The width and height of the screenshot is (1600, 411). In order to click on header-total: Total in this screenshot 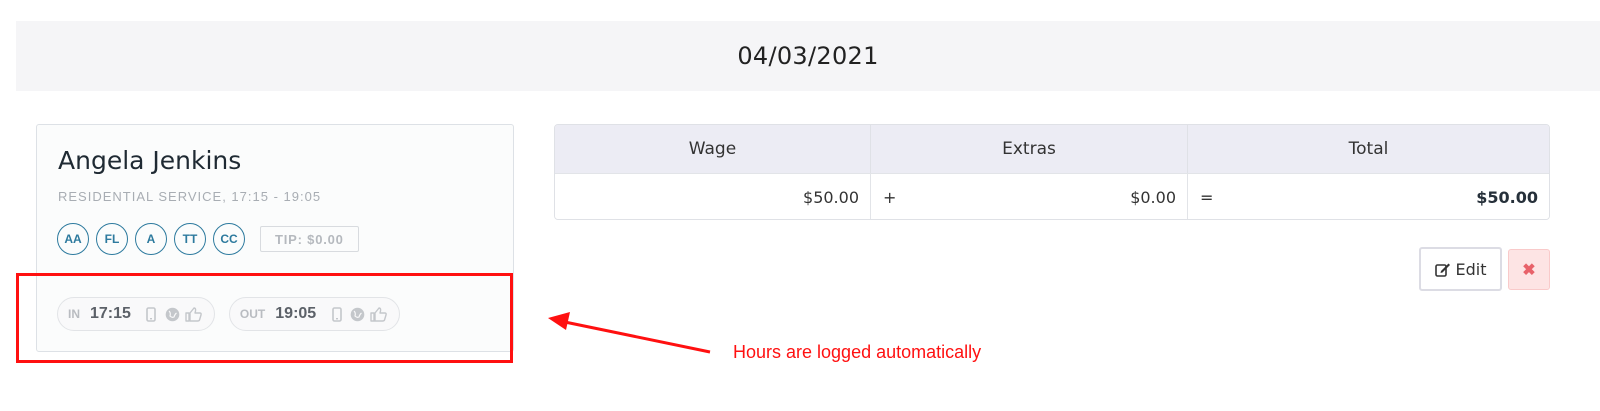, I will do `click(1368, 149)`.